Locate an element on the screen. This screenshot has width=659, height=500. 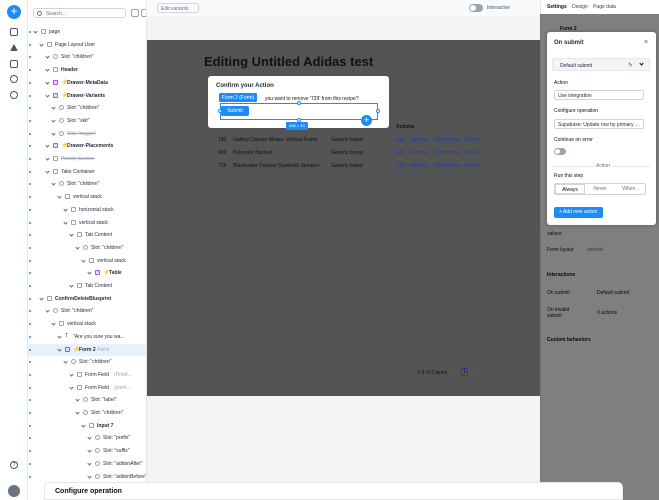
close-icon: × is located at coordinates (646, 42).